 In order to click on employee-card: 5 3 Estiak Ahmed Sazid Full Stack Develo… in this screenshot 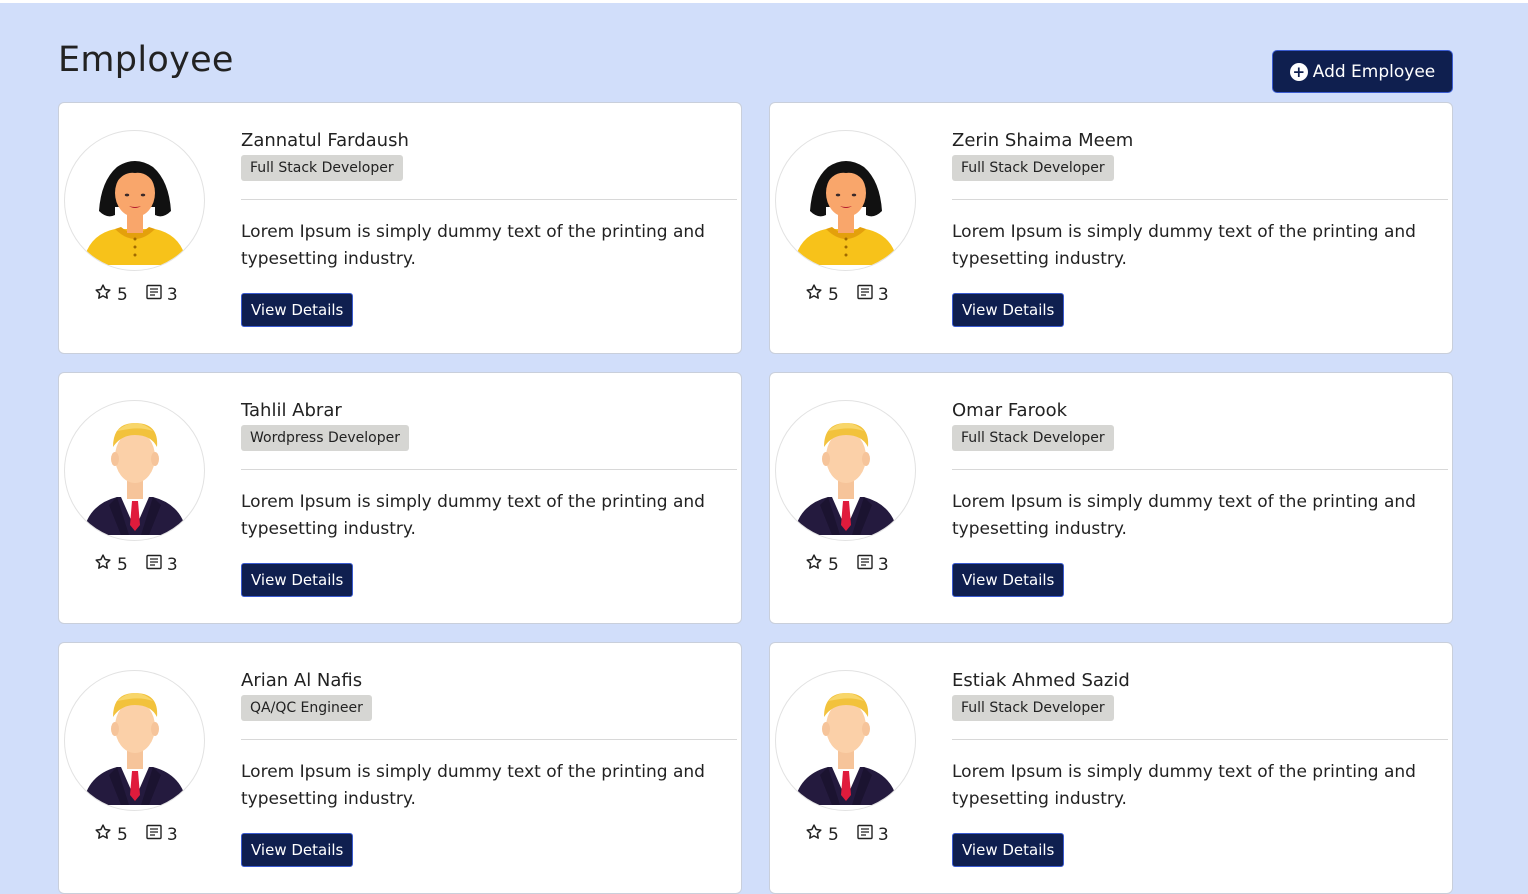, I will do `click(1111, 768)`.